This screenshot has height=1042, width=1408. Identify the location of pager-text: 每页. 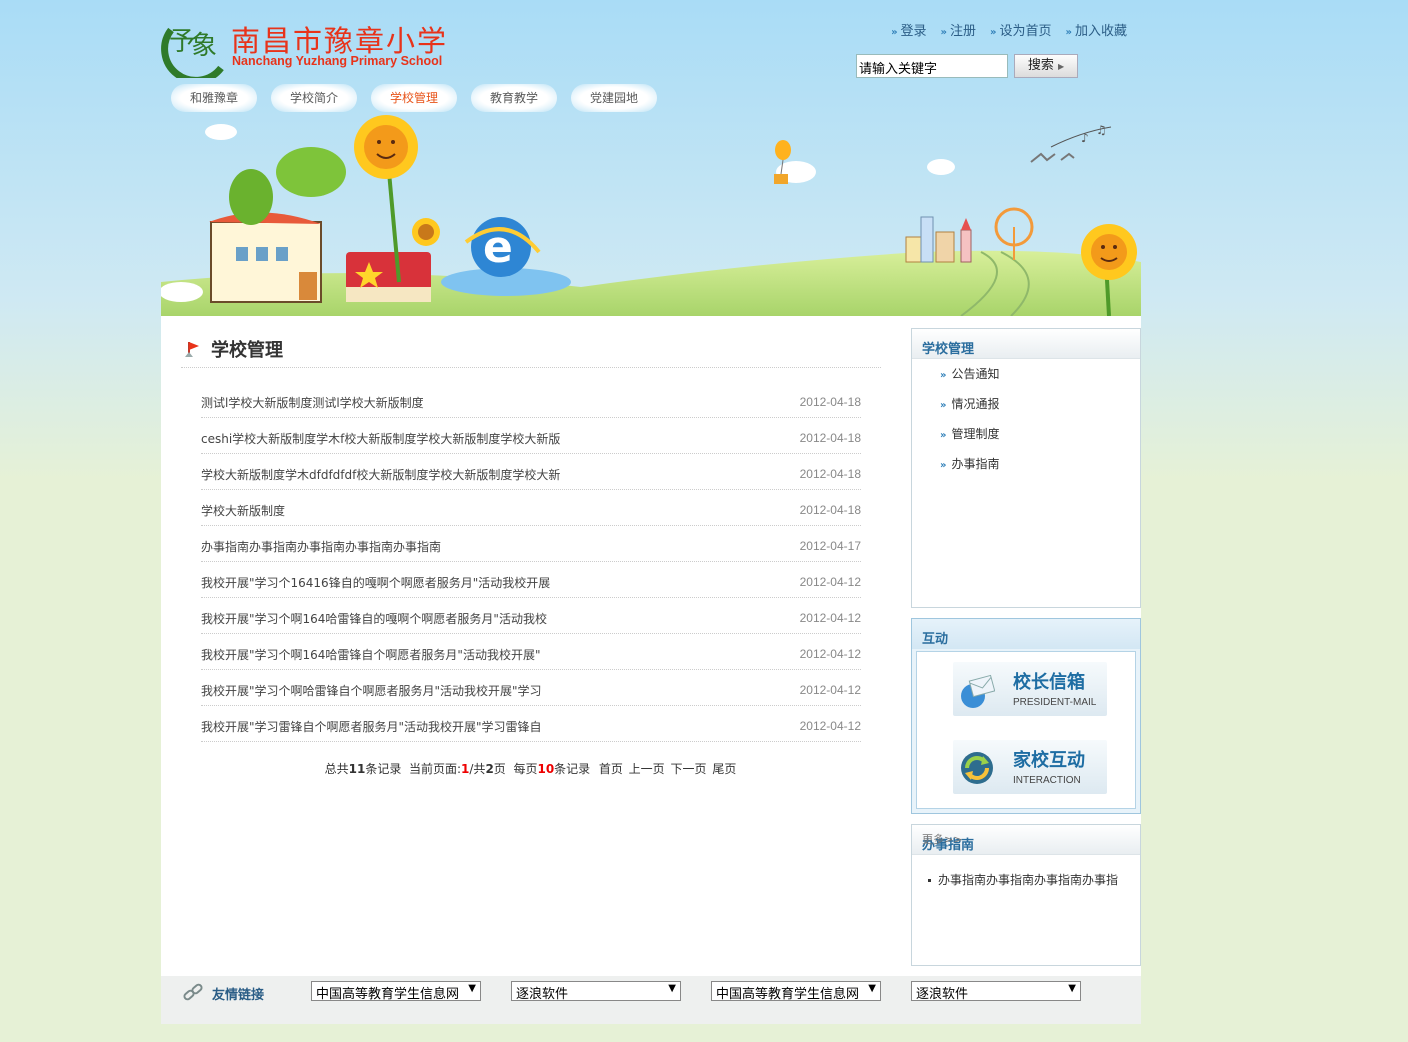
(525, 769).